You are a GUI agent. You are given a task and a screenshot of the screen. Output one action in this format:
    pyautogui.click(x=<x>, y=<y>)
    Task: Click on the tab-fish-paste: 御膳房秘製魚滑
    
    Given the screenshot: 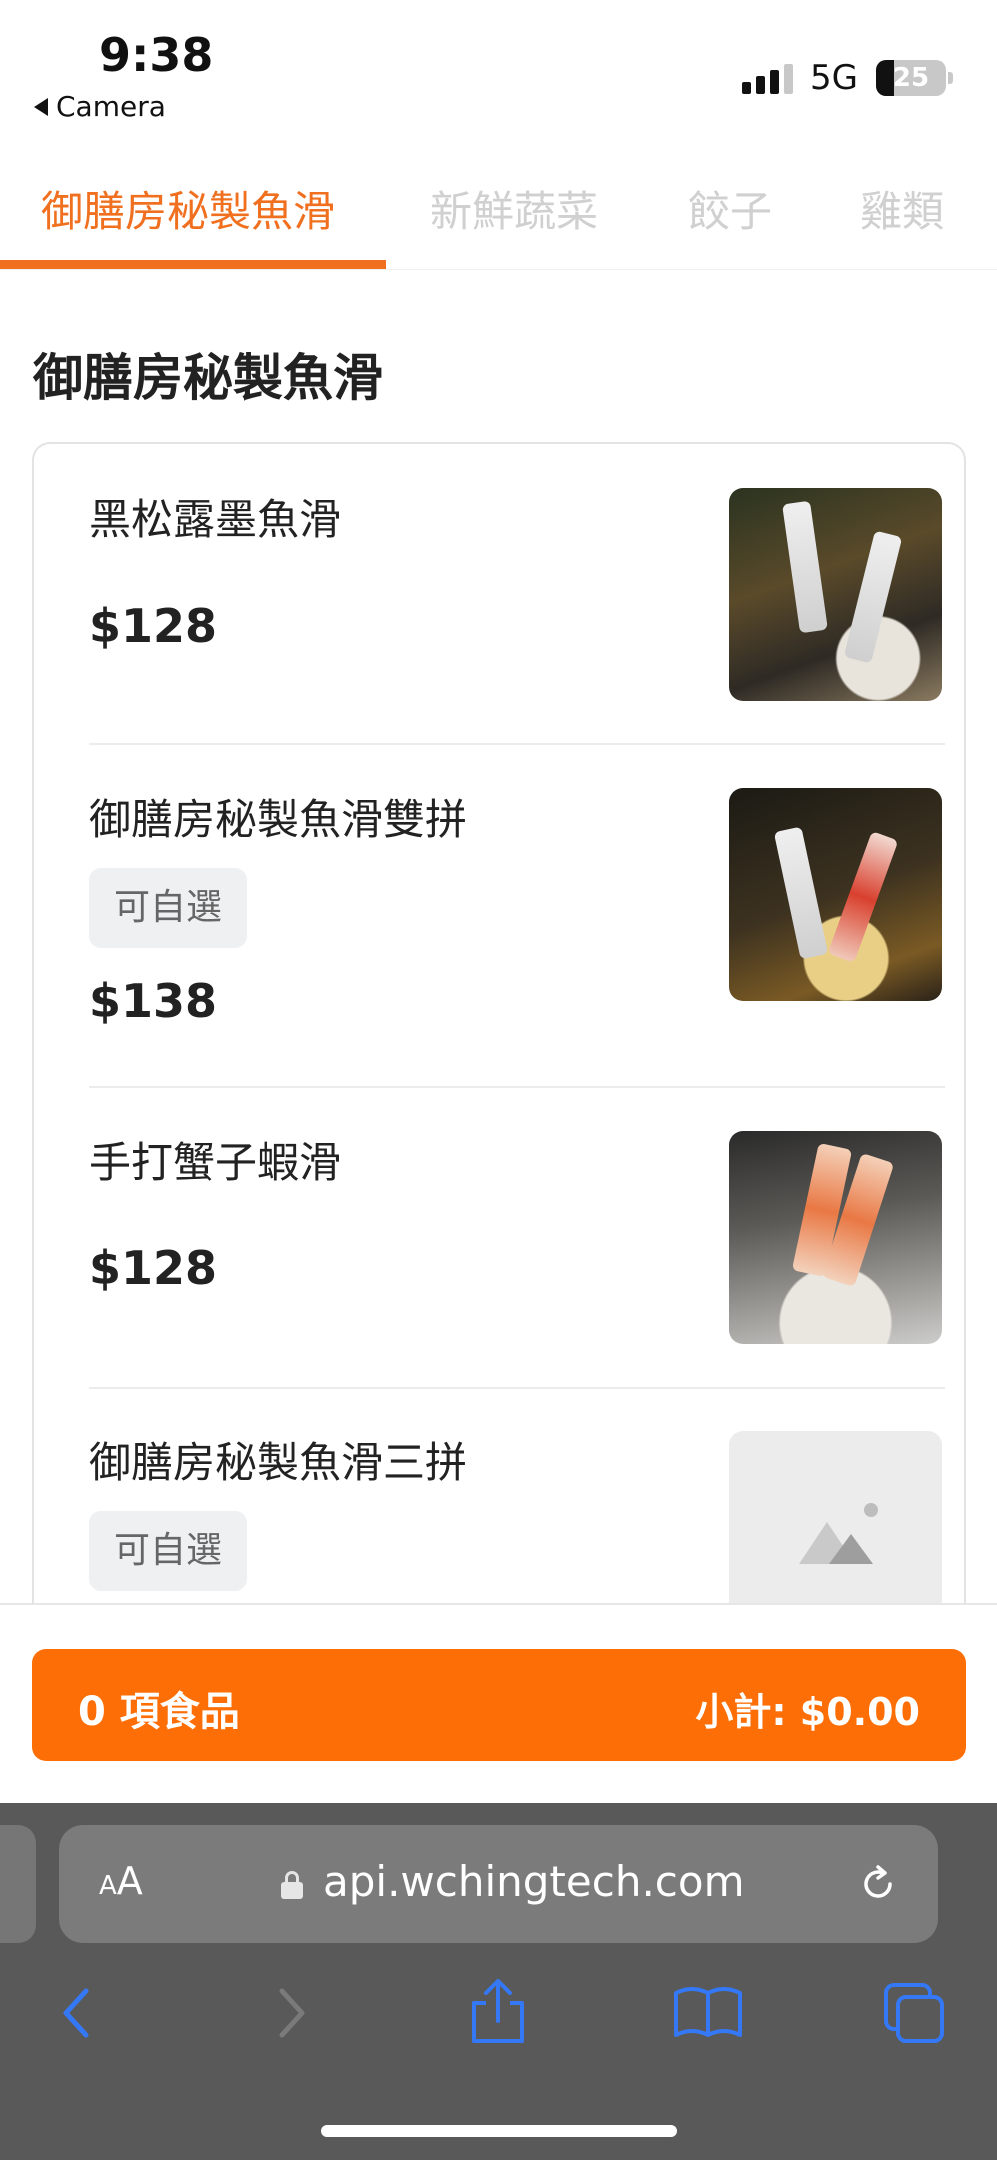 What is the action you would take?
    pyautogui.click(x=188, y=208)
    